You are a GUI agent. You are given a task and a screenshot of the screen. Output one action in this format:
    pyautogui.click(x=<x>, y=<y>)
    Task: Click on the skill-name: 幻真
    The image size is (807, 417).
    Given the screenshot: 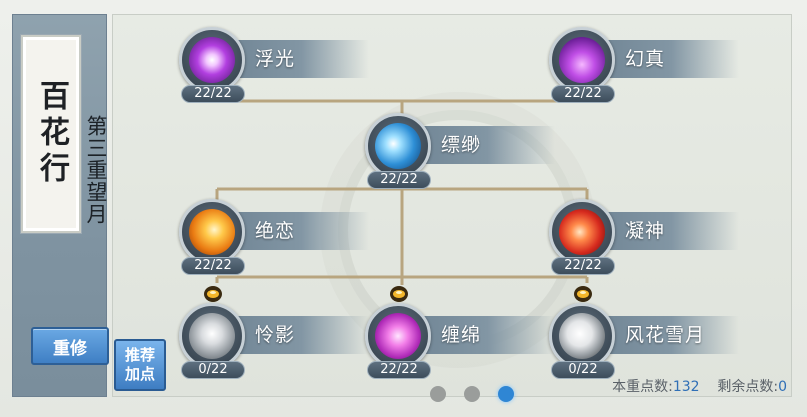 What is the action you would take?
    pyautogui.click(x=645, y=59)
    